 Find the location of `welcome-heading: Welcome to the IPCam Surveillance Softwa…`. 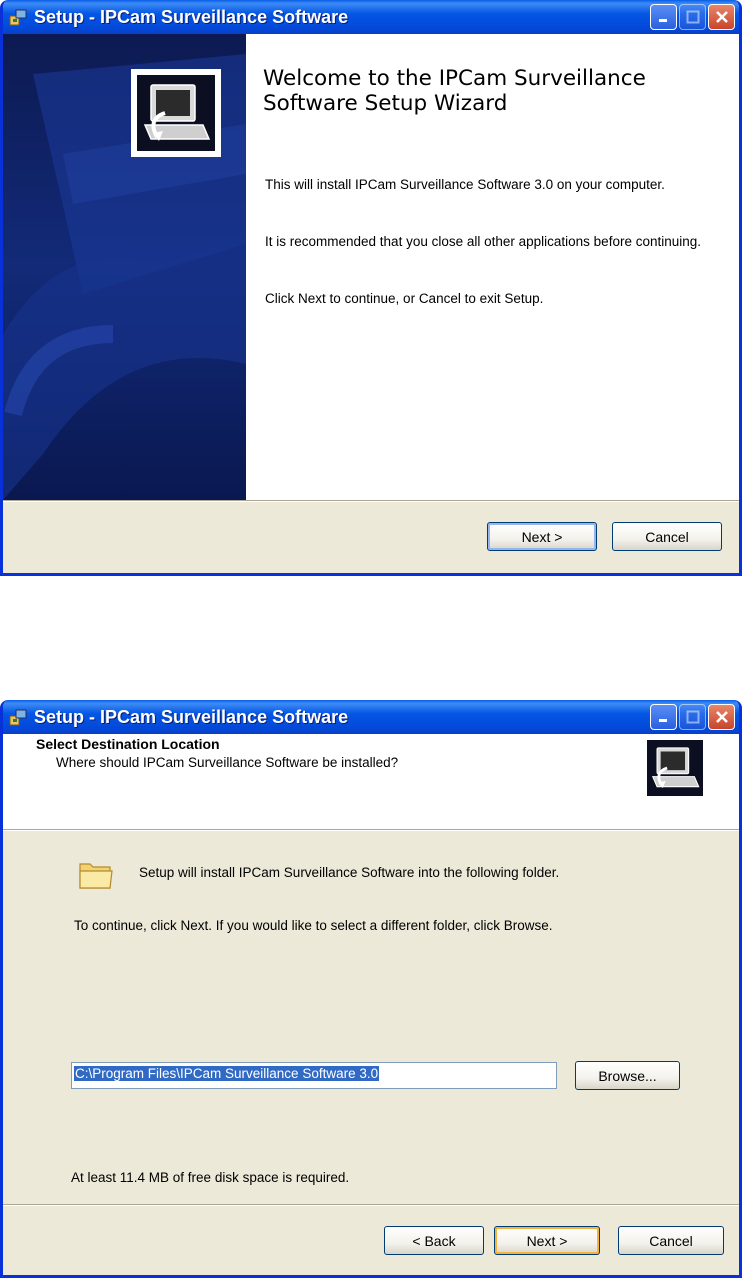

welcome-heading: Welcome to the IPCam Surveillance Softwa… is located at coordinates (454, 91).